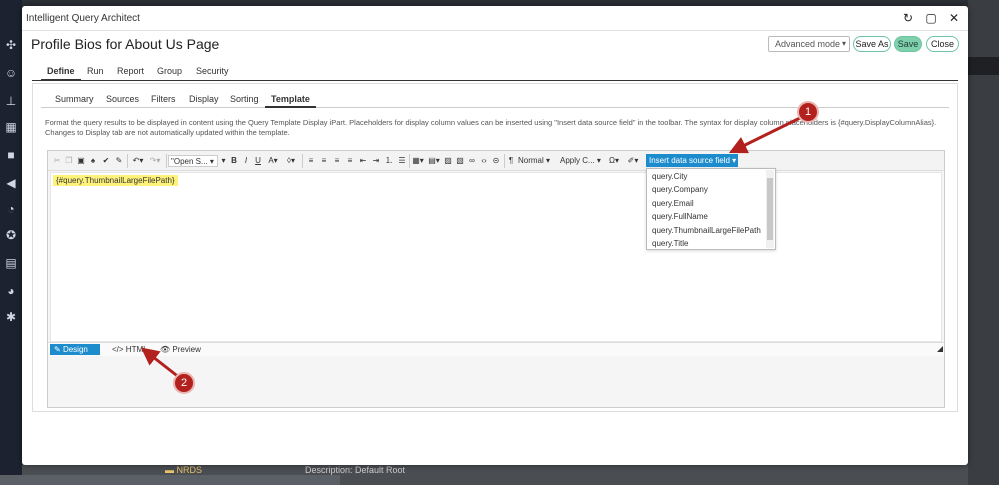  What do you see at coordinates (291, 161) in the screenshot?
I see `highlight-color-icon: ◊▾` at bounding box center [291, 161].